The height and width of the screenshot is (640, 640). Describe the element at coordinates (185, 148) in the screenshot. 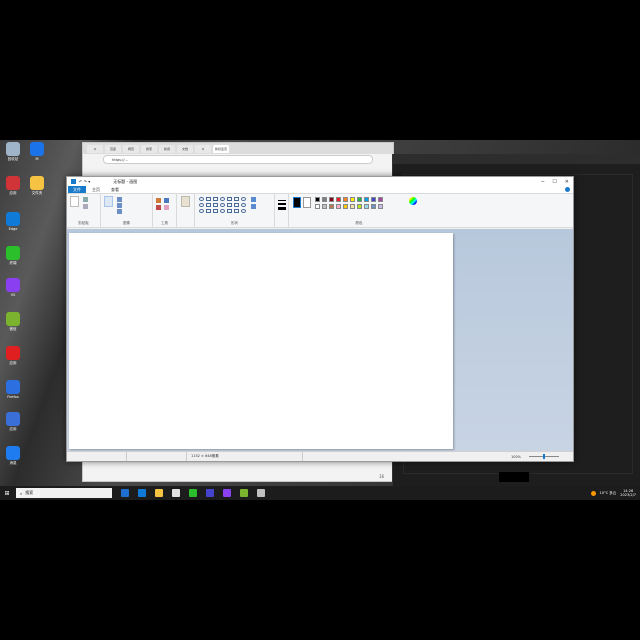

I see `browser-tab: 文档` at that location.